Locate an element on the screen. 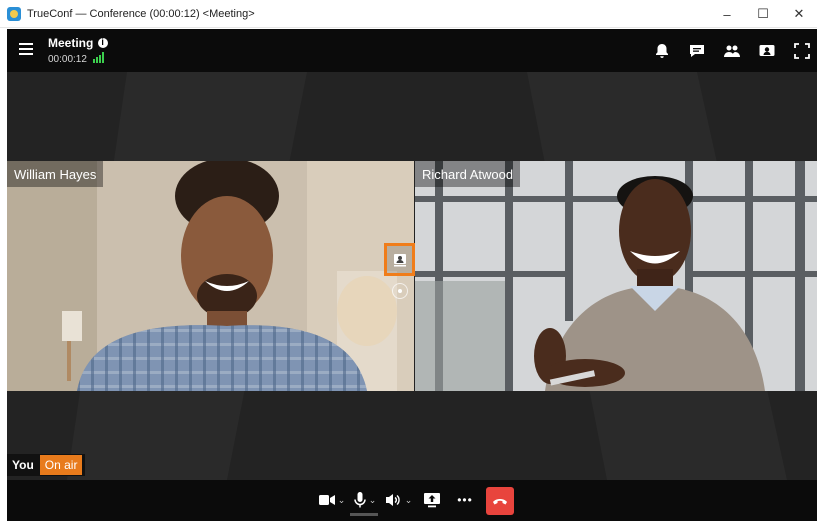 The image size is (817, 521). camera-icon is located at coordinates (326, 500).